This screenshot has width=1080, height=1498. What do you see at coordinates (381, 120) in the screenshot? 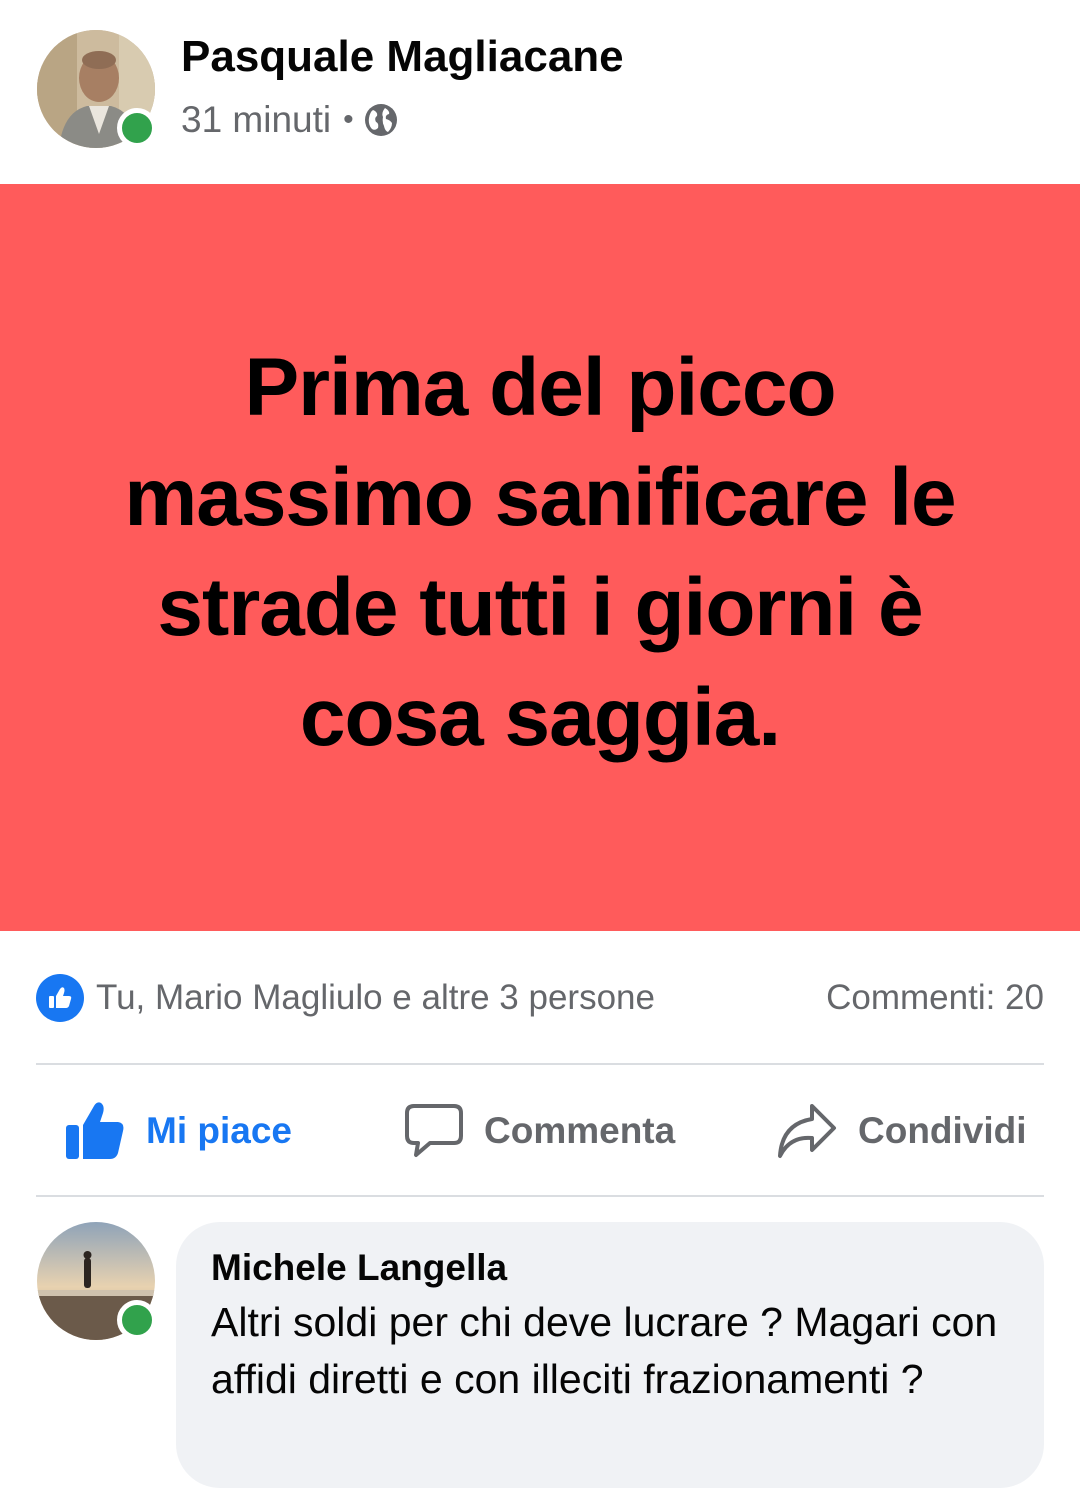
I see `globe-icon` at bounding box center [381, 120].